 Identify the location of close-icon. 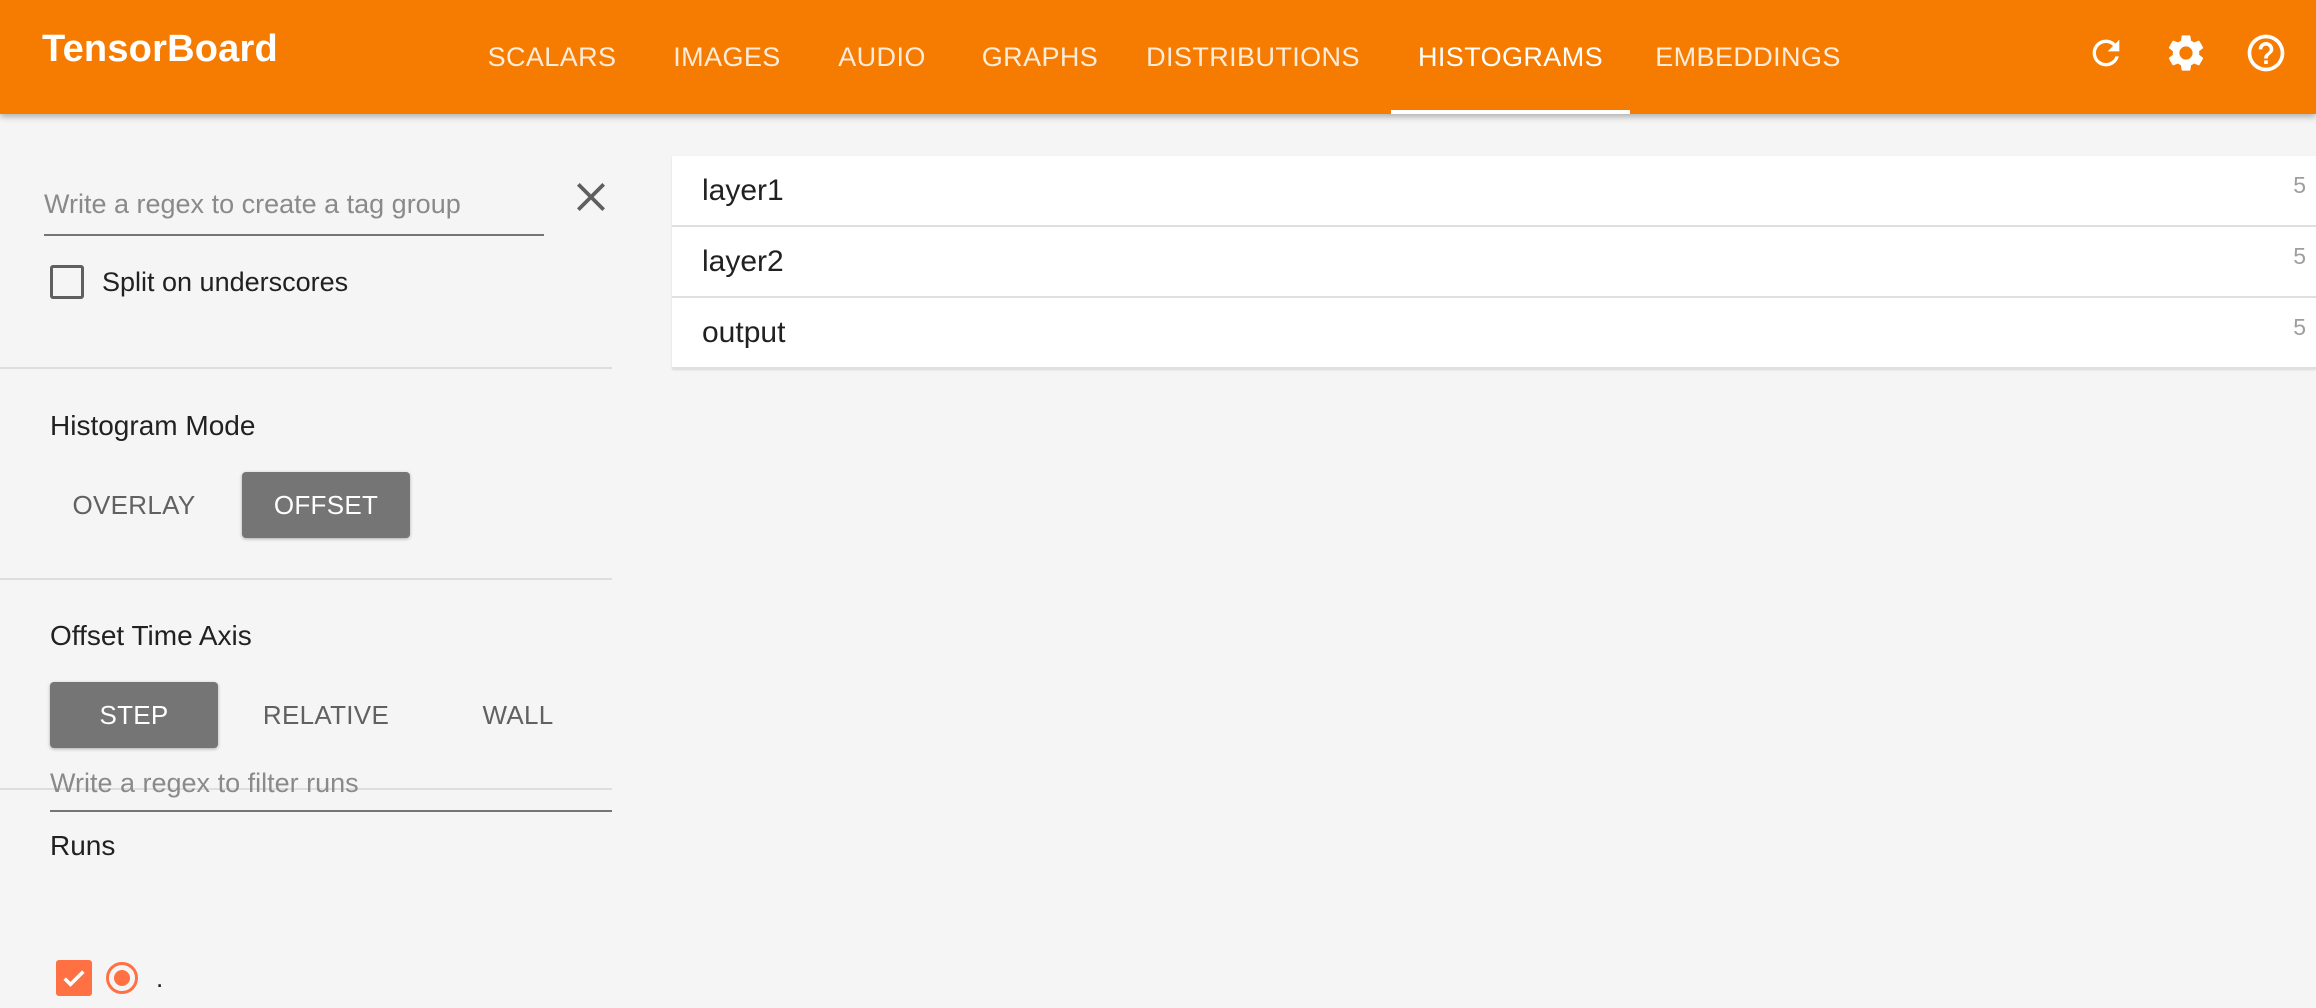
(591, 197).